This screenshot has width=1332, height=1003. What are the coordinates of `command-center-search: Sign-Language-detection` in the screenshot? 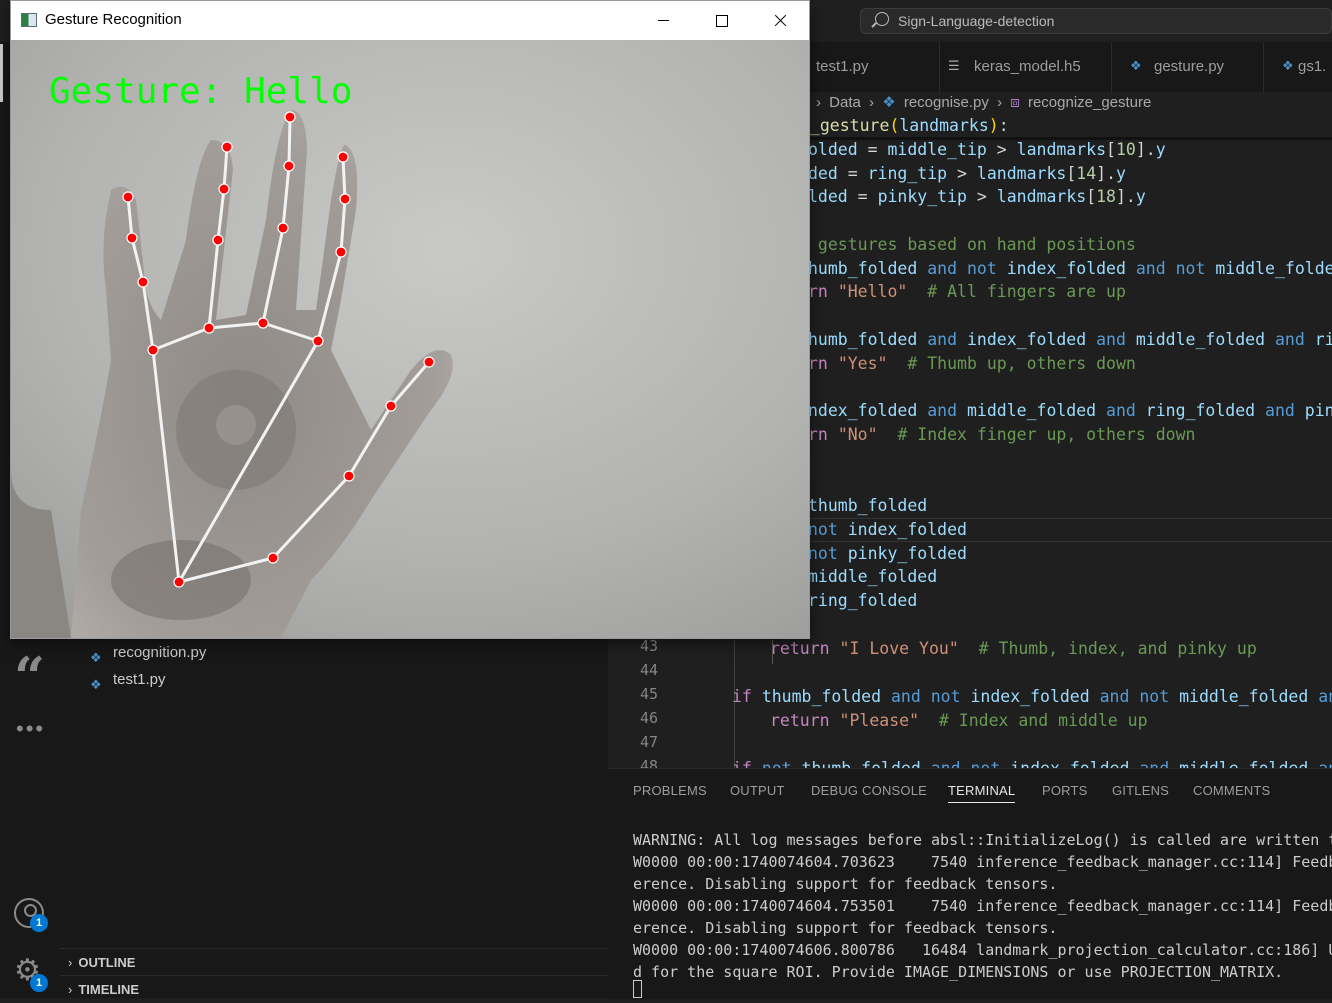 It's located at (1096, 21).